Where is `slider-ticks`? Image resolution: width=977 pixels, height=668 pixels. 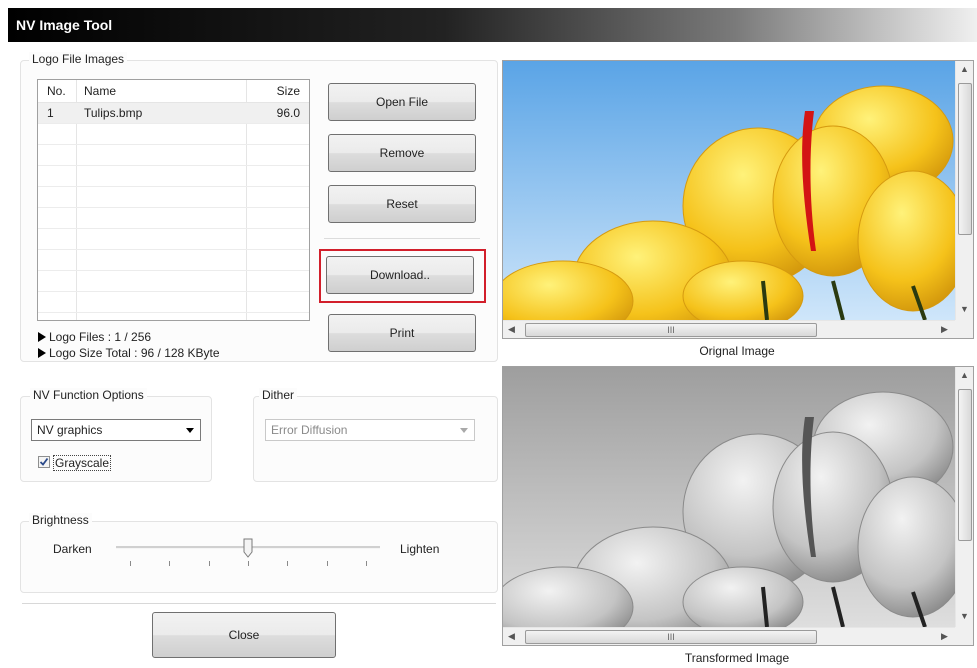
slider-ticks is located at coordinates (249, 564).